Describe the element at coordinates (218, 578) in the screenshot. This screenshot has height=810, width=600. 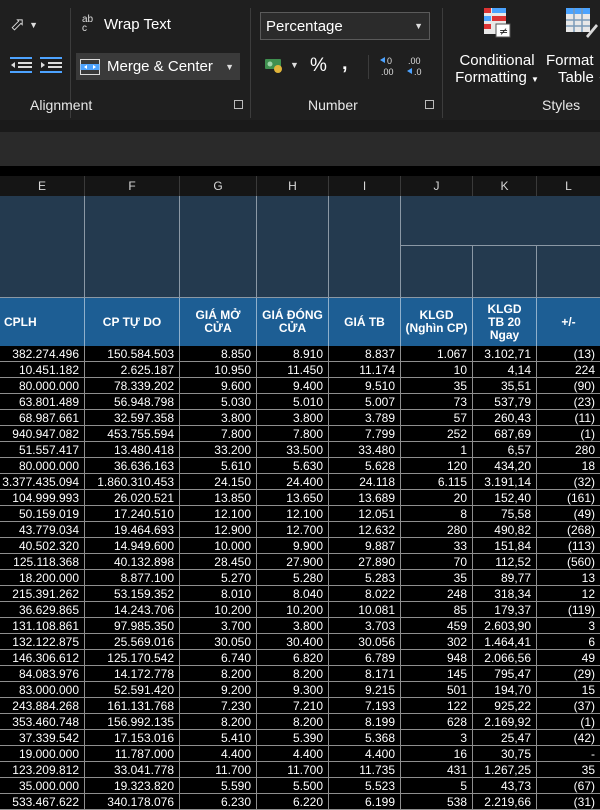
I see `cell-gia-mo-cua: 5.270` at that location.